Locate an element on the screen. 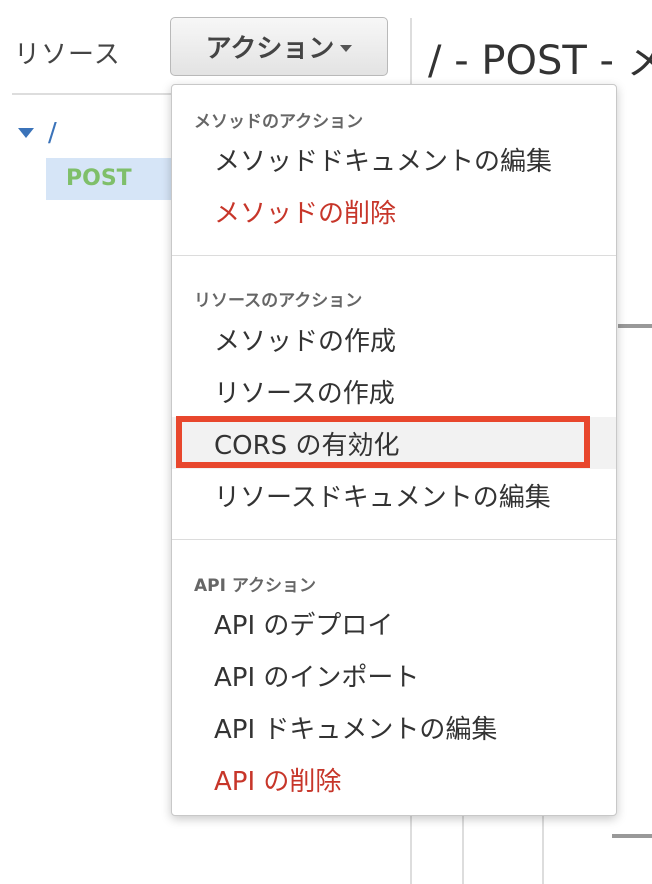 The height and width of the screenshot is (884, 652). method-post-label: POST is located at coordinates (99, 178).